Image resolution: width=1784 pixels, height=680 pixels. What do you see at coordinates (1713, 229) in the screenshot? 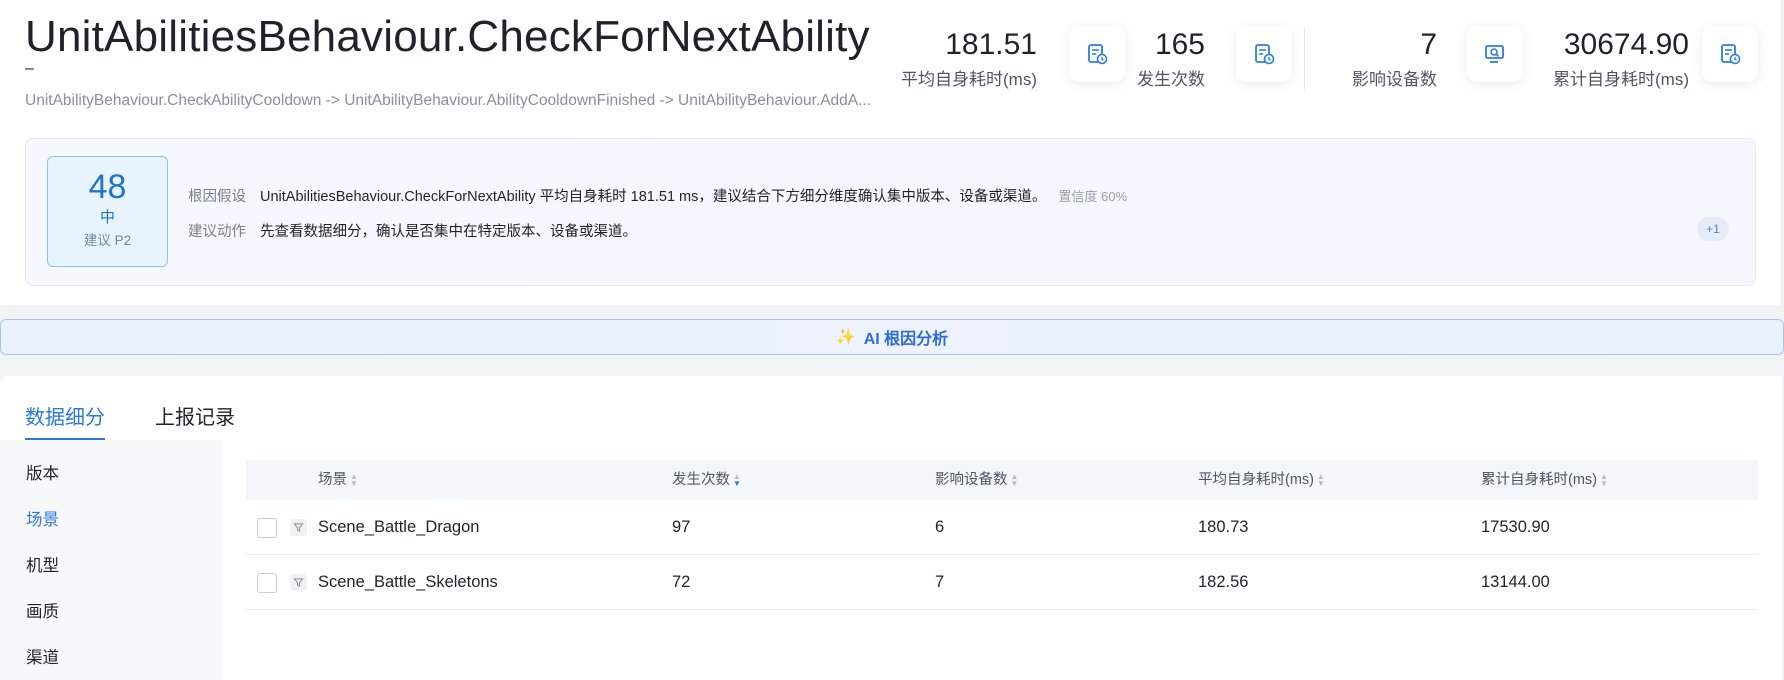
I see `more-suggestions-badge: +1` at bounding box center [1713, 229].